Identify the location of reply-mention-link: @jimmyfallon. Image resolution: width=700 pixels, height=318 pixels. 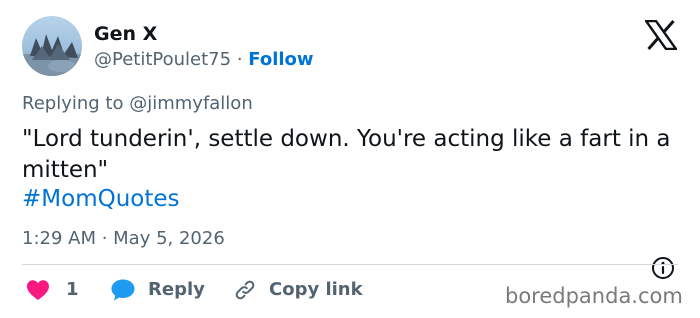
(191, 103).